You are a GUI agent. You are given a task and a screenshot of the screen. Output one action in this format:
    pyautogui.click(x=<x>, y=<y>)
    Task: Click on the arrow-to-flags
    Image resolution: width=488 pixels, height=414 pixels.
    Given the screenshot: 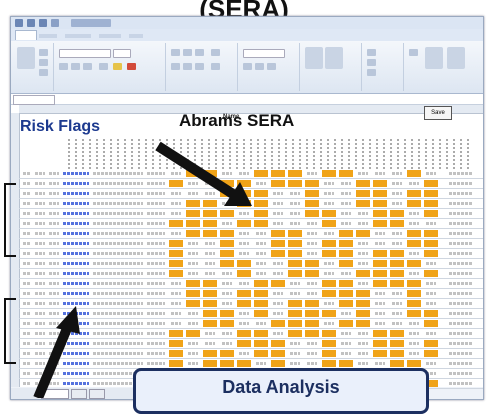 What is the action you would take?
    pyautogui.click(x=203, y=173)
    